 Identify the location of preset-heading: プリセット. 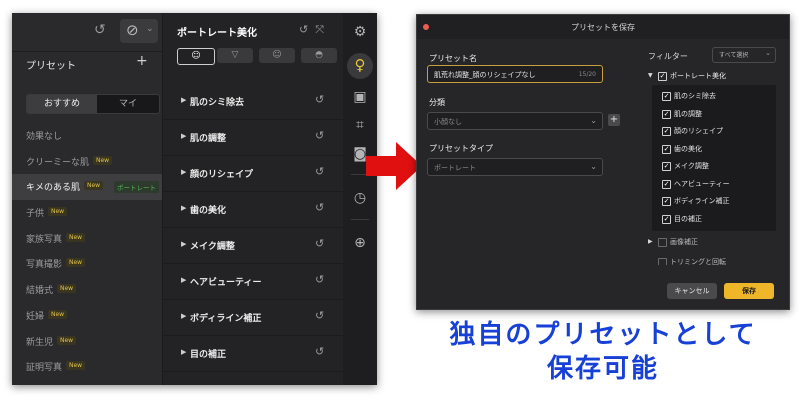
(51, 66).